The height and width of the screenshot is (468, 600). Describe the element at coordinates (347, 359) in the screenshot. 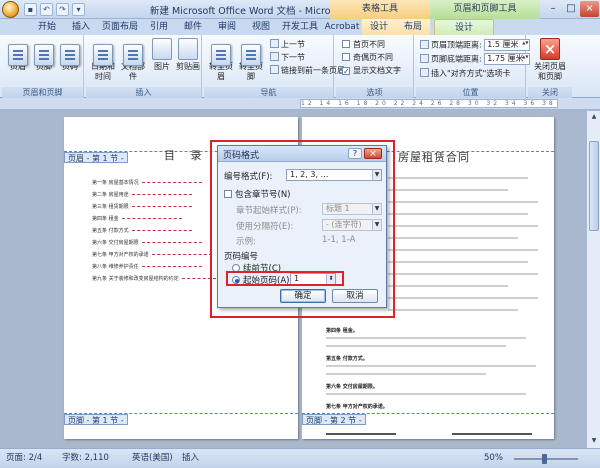

I see `section-heading: 第五条 付款方式。` at that location.